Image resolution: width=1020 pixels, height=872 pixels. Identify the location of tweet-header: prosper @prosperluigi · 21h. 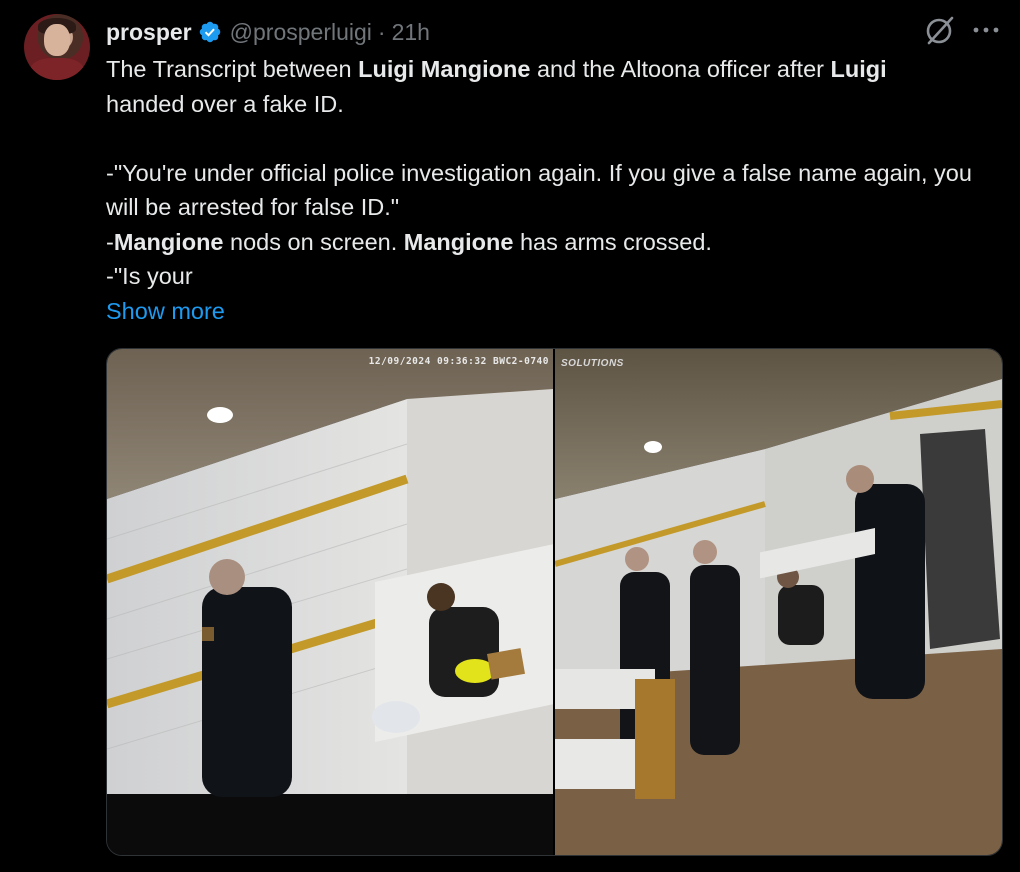
(268, 32).